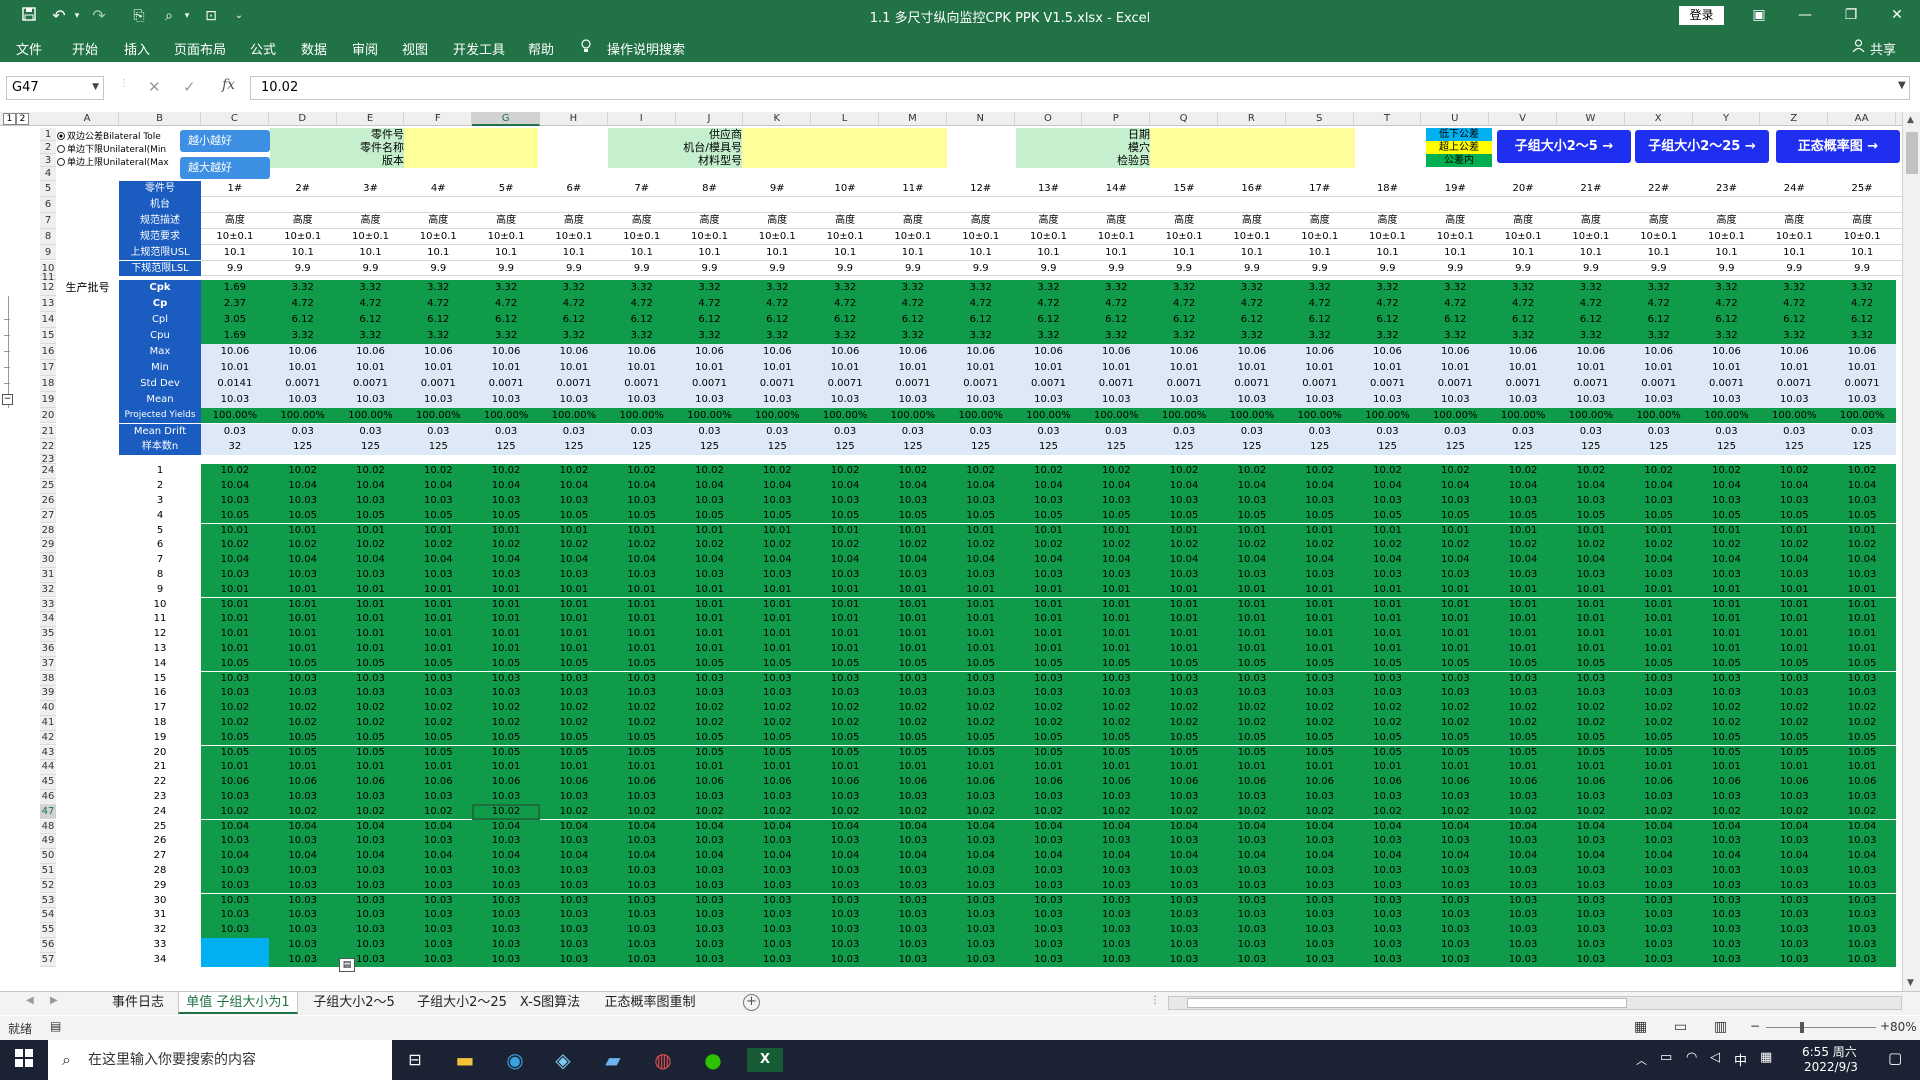  What do you see at coordinates (48, 460) in the screenshot?
I see `row-header-23: 23` at bounding box center [48, 460].